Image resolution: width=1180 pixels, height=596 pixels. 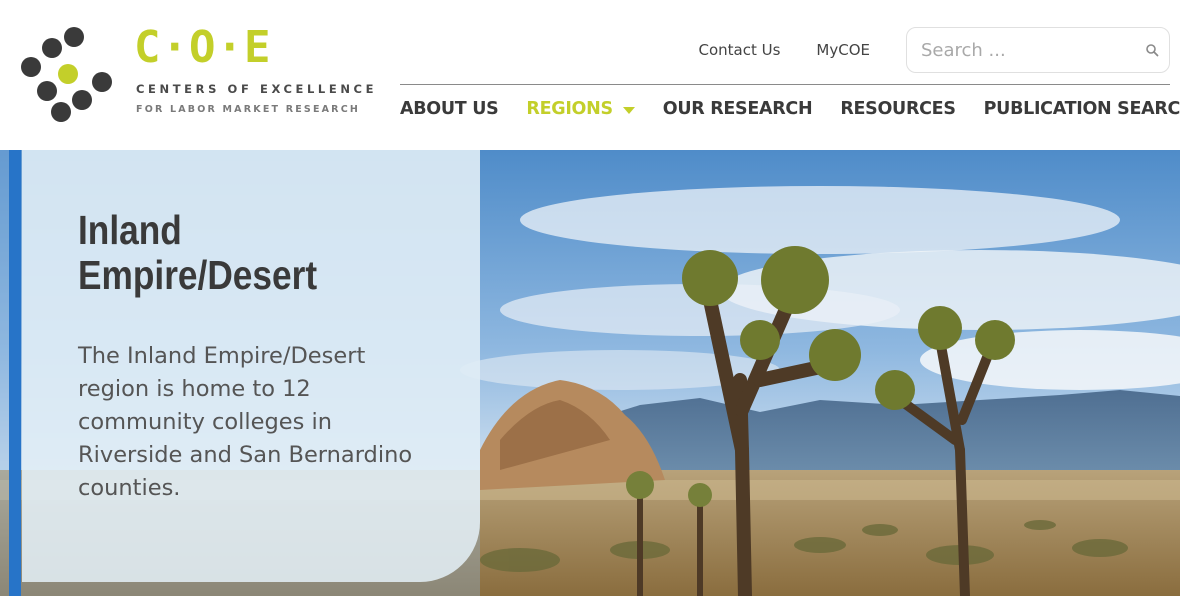 I want to click on logo-tagline-2: FOR LABOR MARKET RESEARCH, so click(x=248, y=109).